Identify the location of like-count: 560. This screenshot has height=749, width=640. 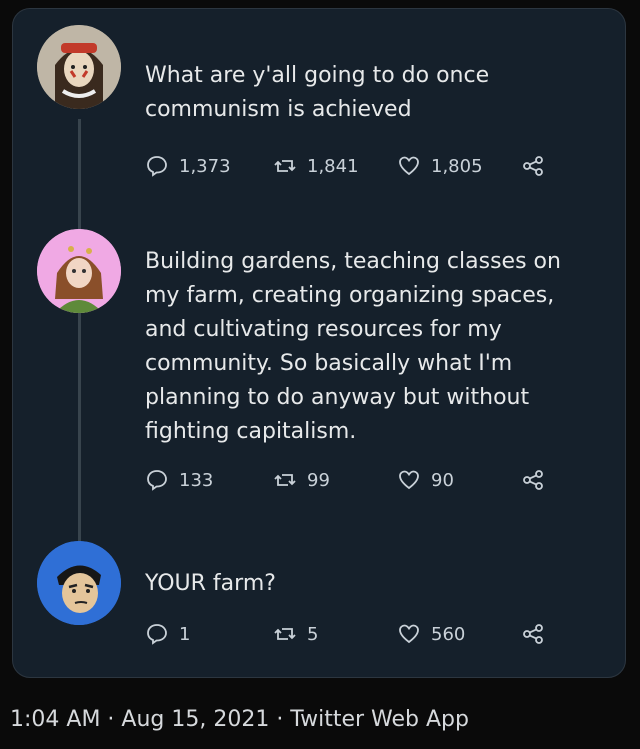
(448, 634).